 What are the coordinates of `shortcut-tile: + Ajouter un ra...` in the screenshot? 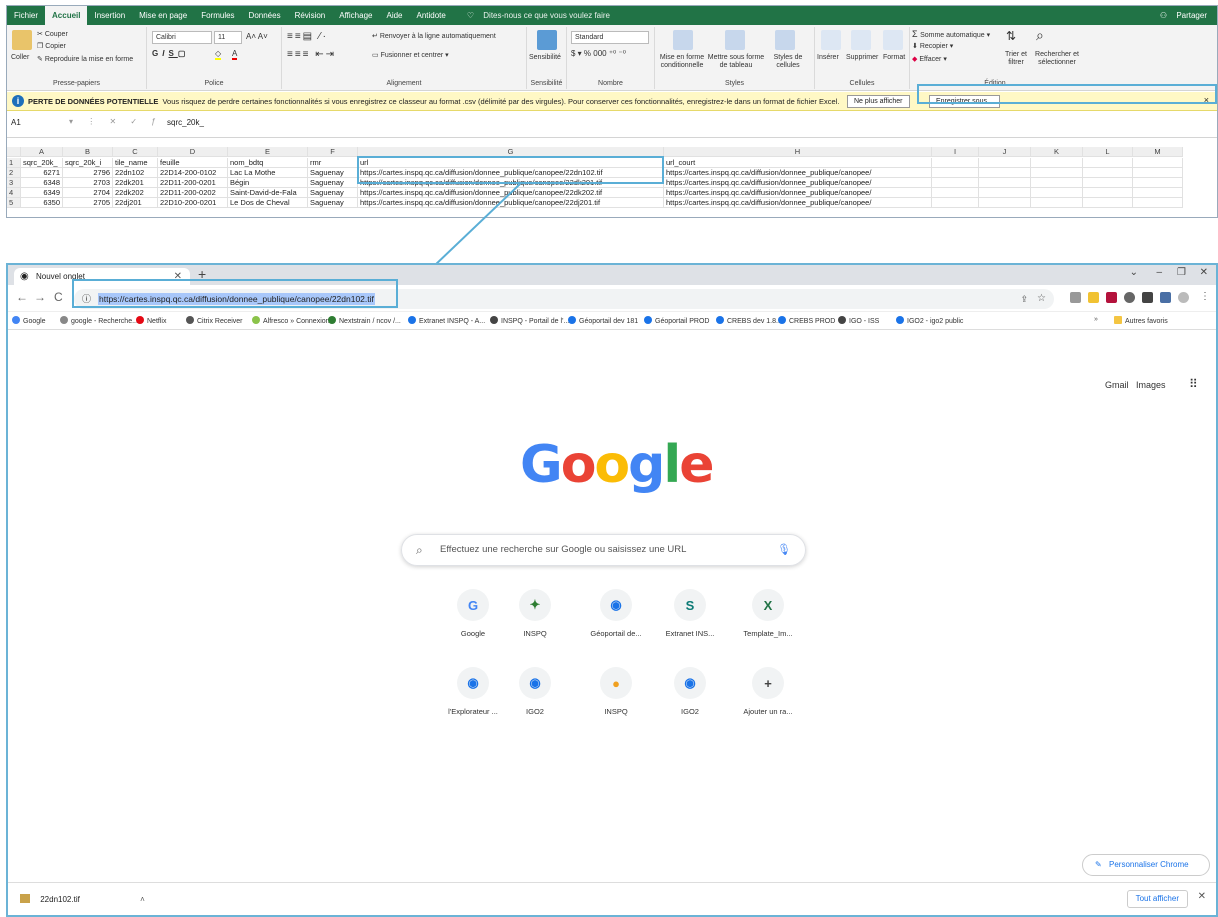 It's located at (768, 691).